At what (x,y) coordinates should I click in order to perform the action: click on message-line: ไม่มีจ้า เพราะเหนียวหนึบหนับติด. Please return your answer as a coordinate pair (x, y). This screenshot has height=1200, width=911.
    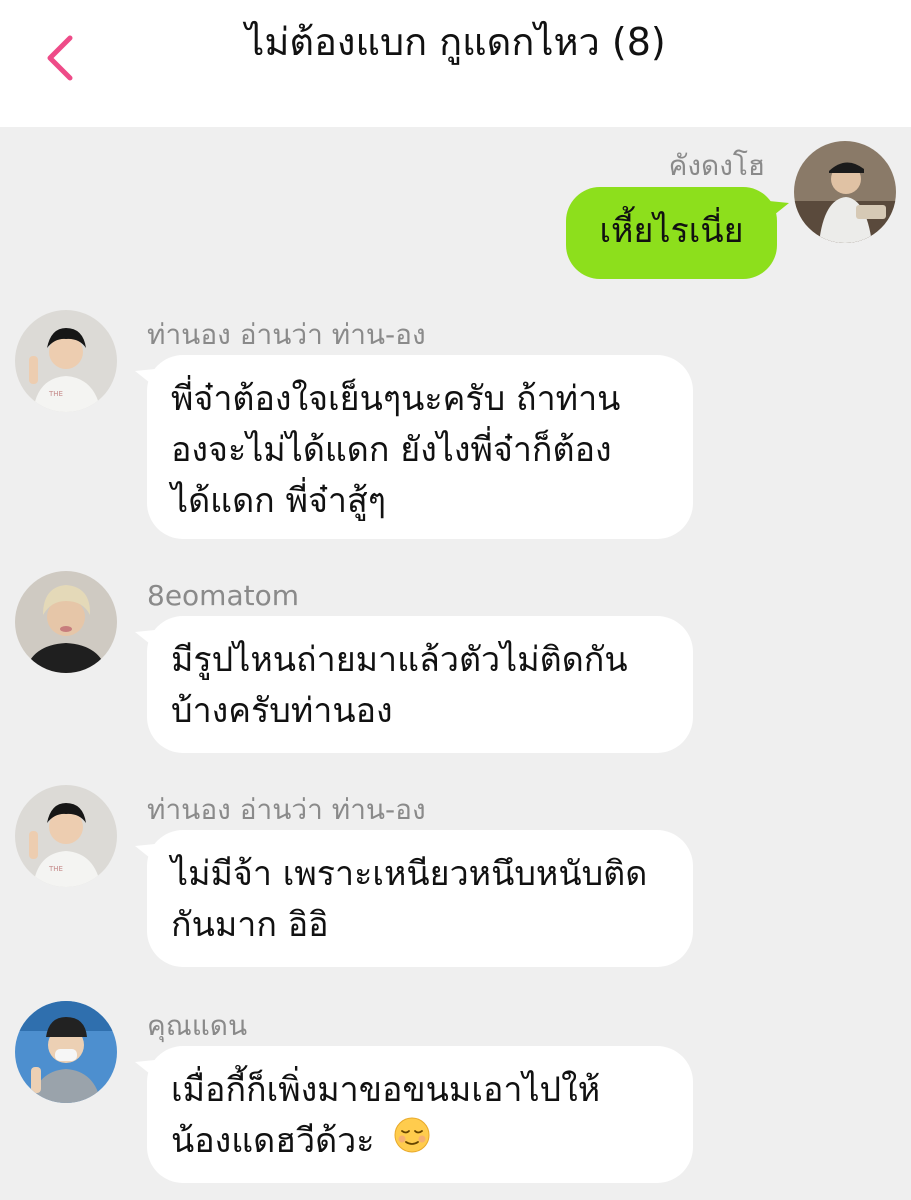
    Looking at the image, I should click on (409, 874).